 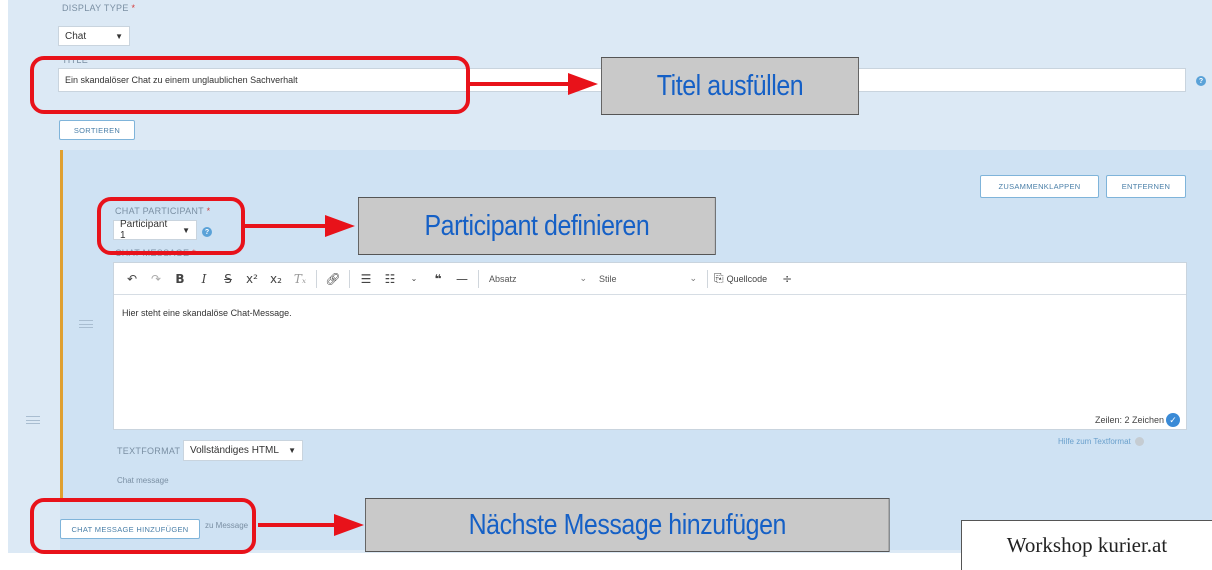 I want to click on help-icon: ?, so click(x=1201, y=81).